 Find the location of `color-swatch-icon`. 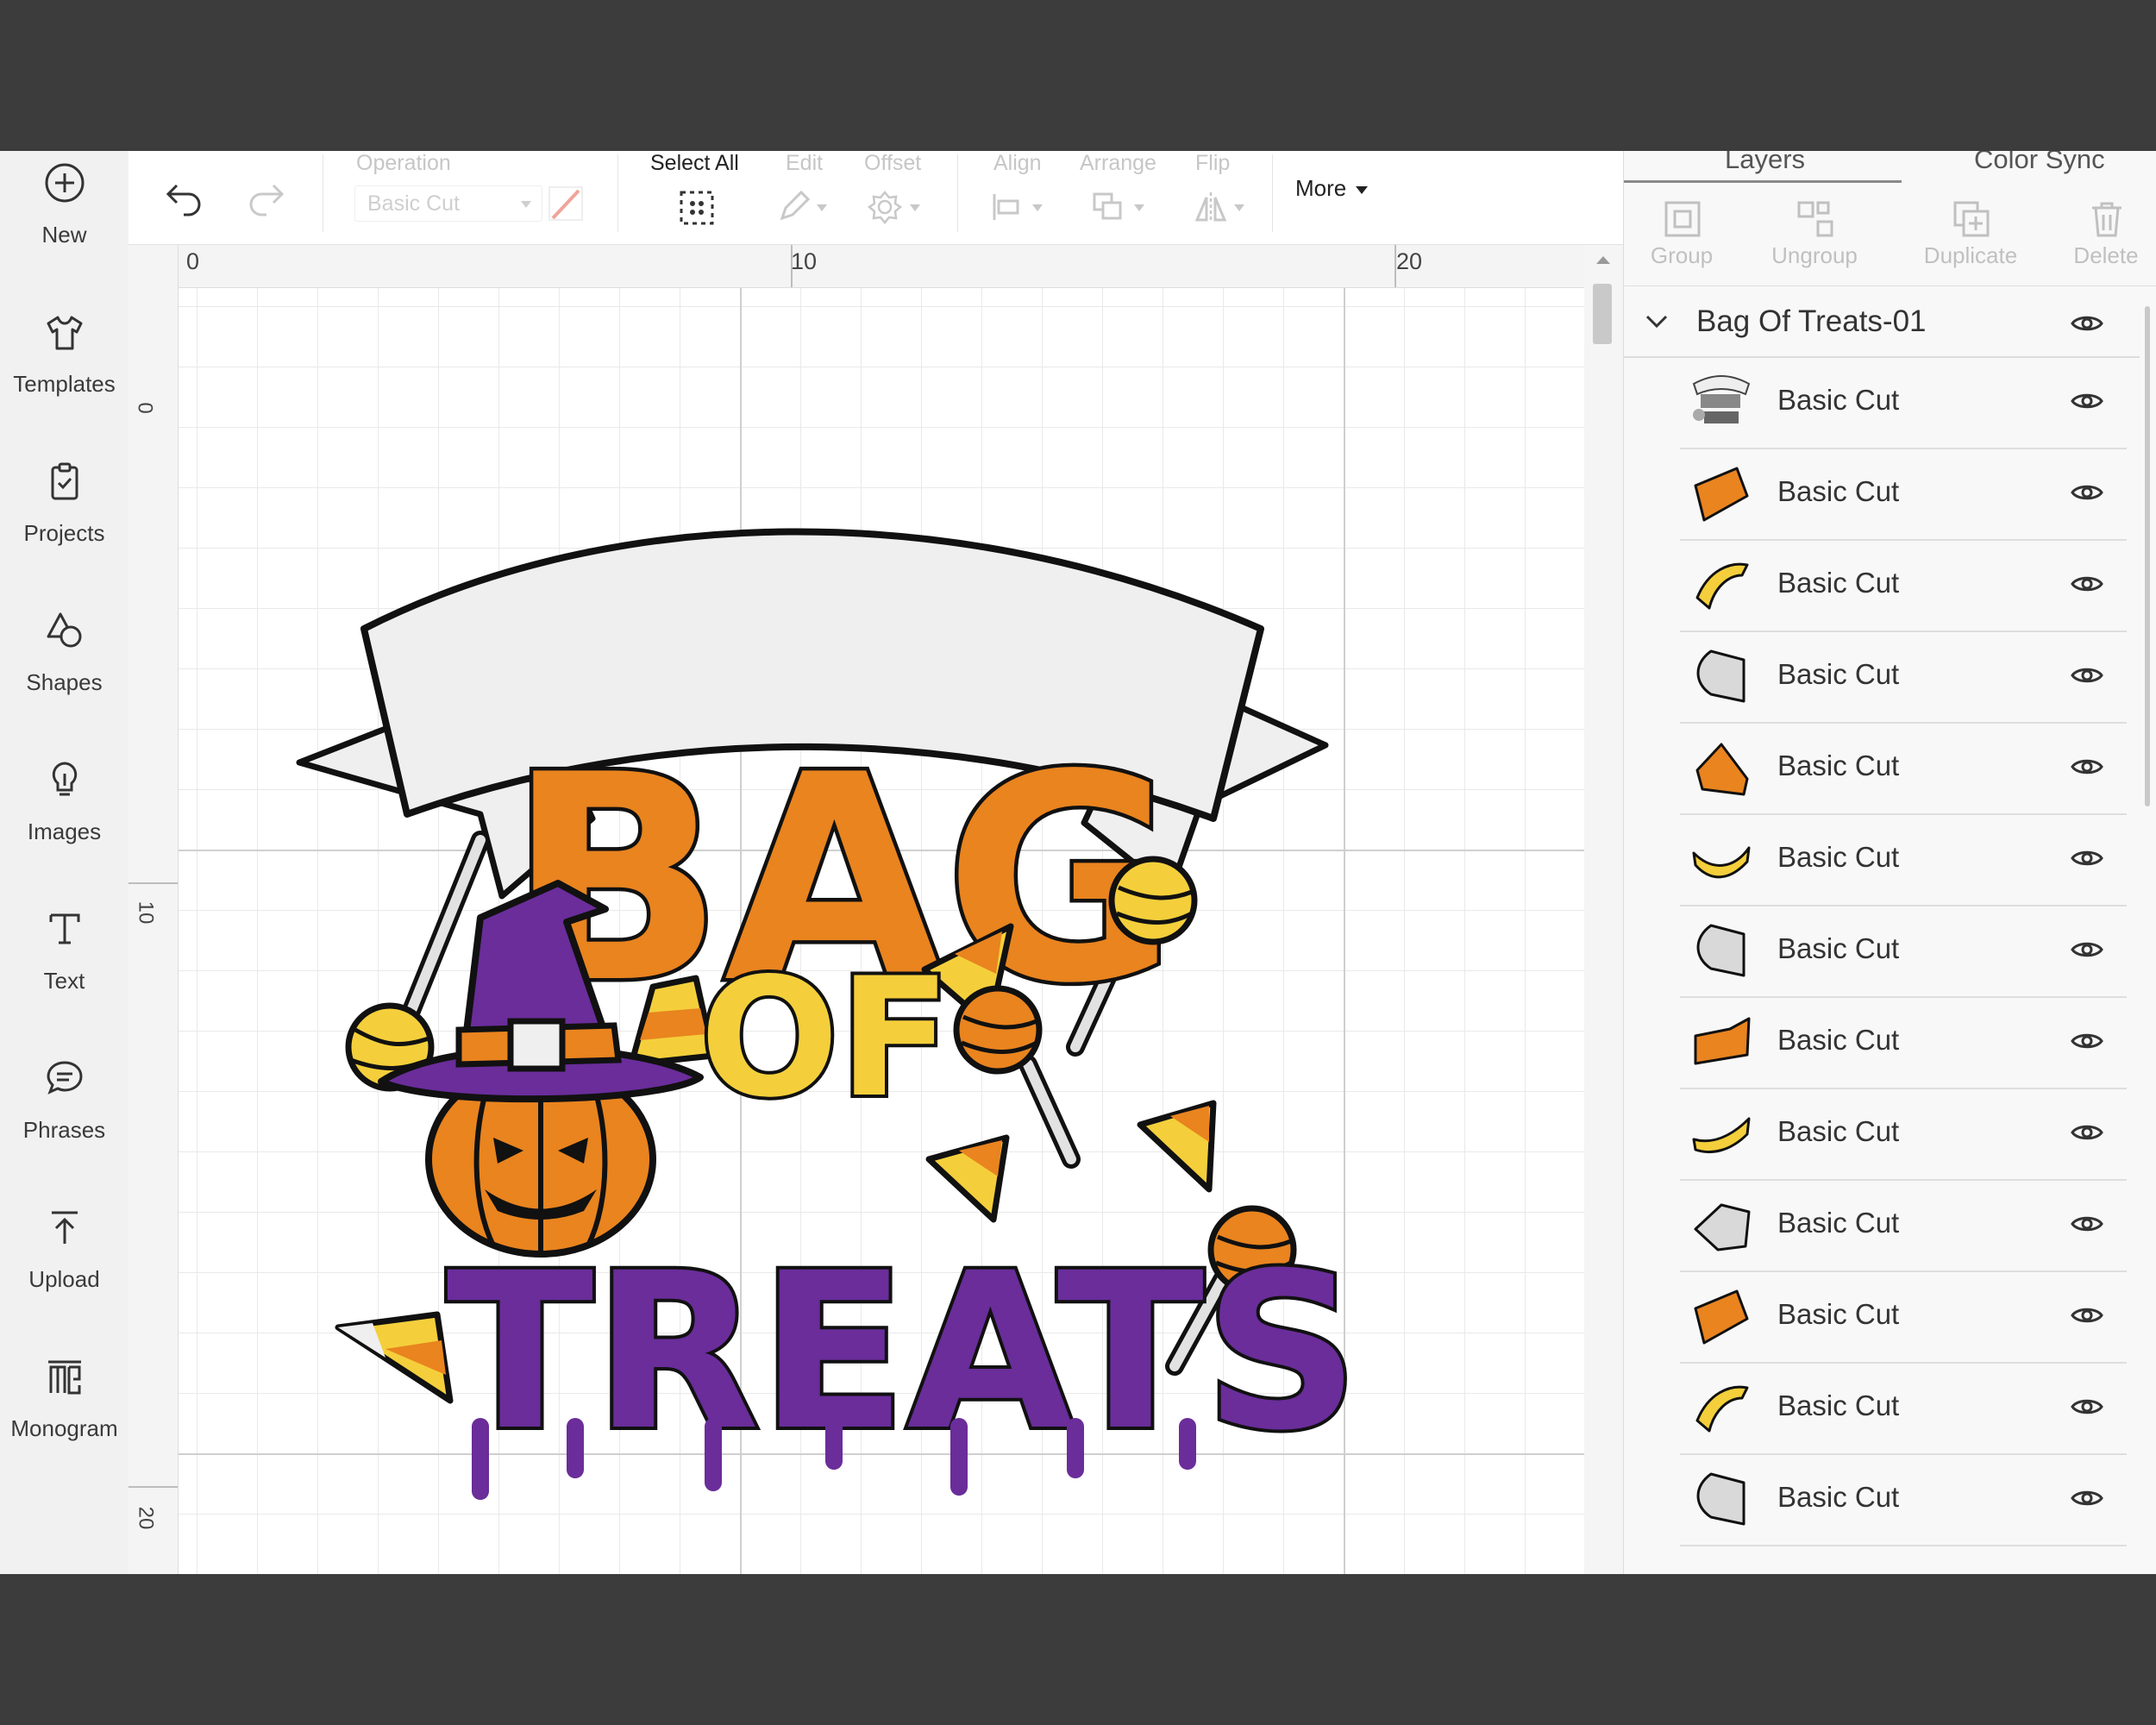

color-swatch-icon is located at coordinates (566, 203).